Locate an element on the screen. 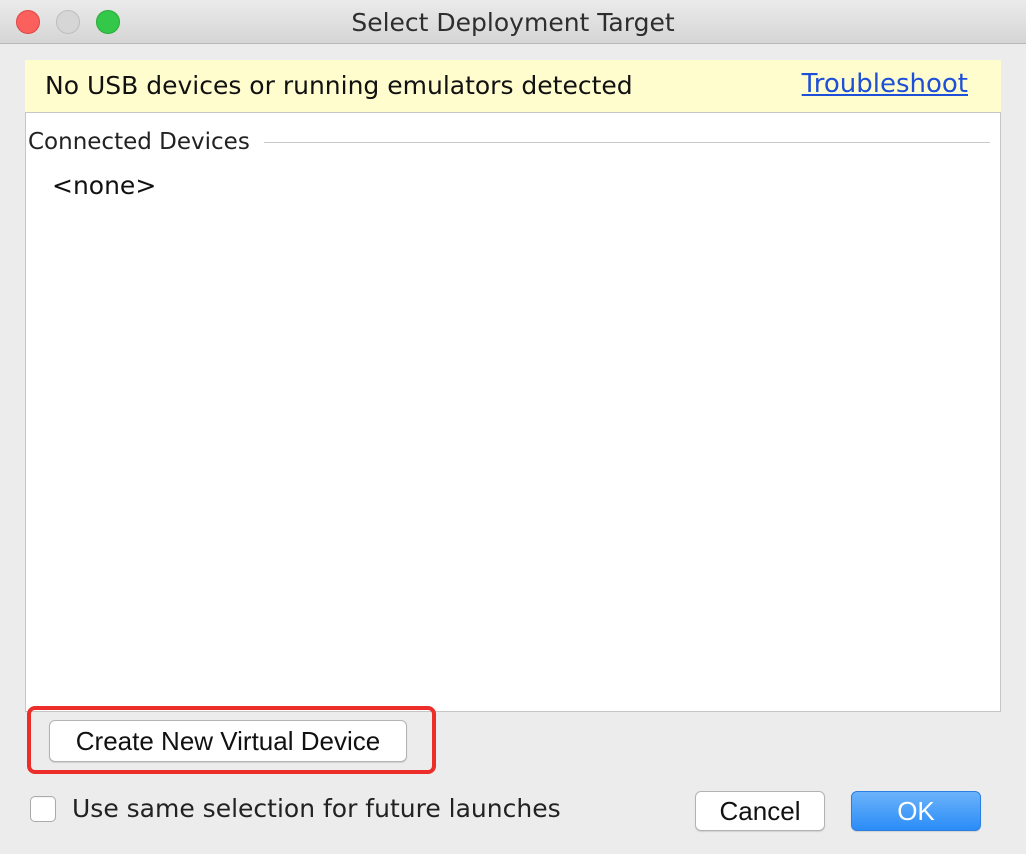  troubleshoot-link: Troubleshoot is located at coordinates (885, 84).